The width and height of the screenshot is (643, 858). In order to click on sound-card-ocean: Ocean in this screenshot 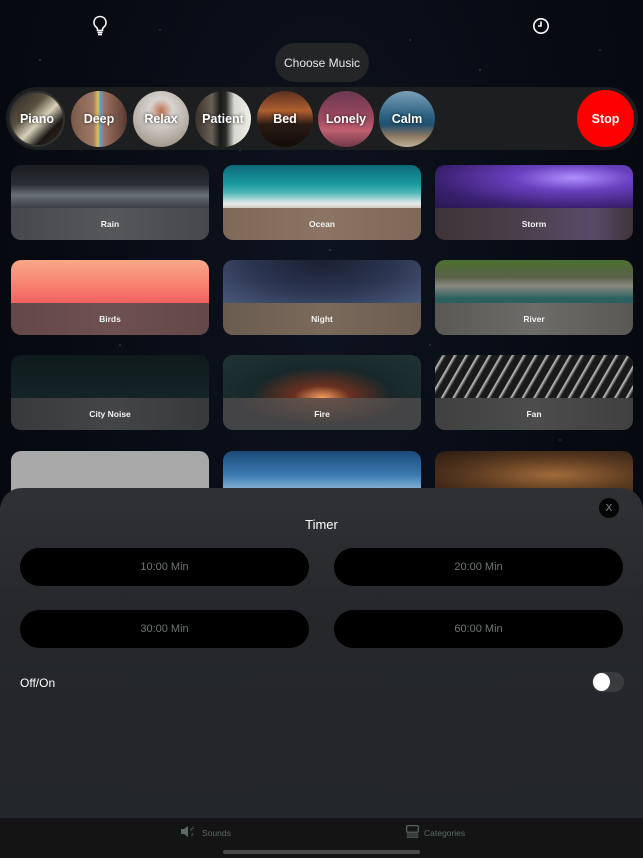, I will do `click(322, 202)`.